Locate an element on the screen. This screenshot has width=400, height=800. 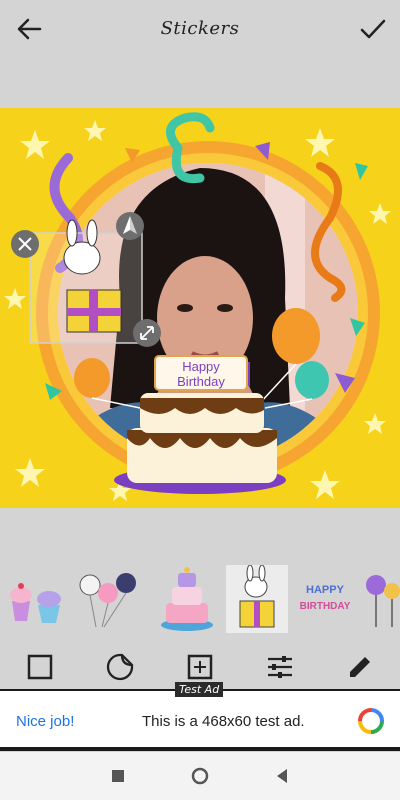
edit-icon is located at coordinates (360, 667).